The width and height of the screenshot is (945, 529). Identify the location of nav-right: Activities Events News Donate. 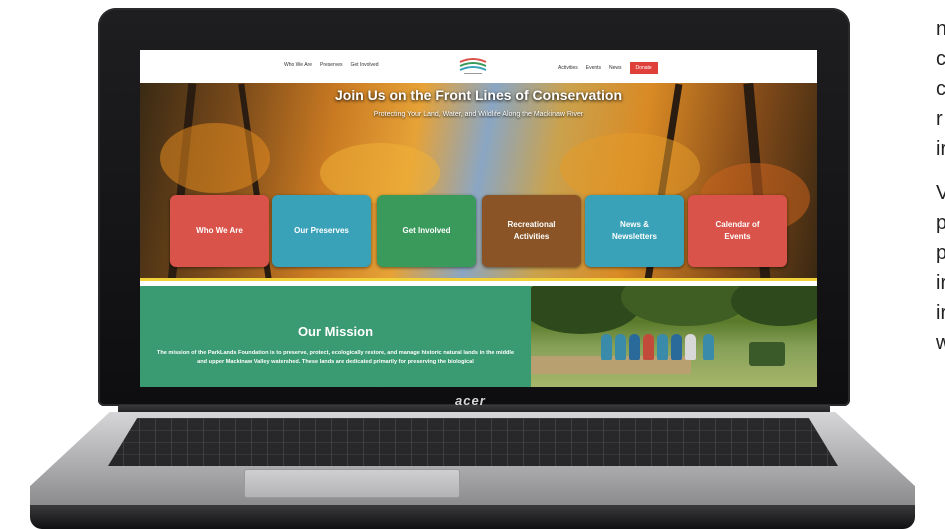
(608, 68).